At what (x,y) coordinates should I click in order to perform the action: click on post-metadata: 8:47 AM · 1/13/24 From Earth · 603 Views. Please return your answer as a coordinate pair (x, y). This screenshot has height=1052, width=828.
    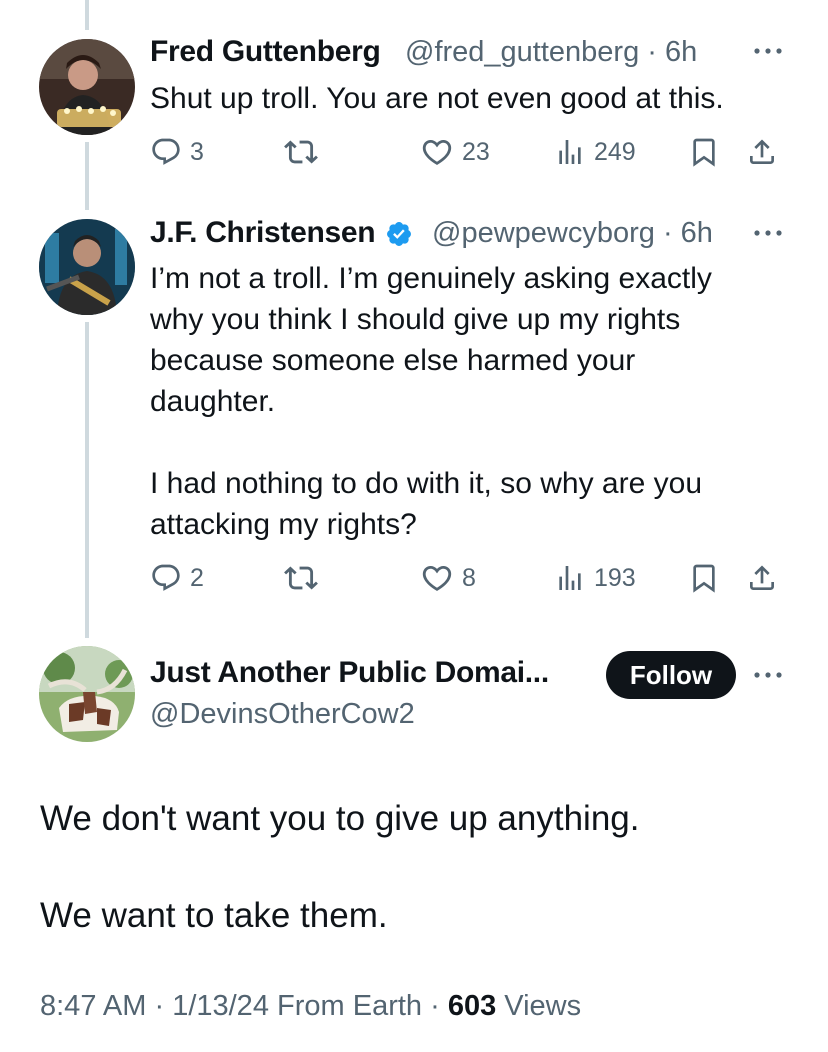
    Looking at the image, I should click on (311, 1006).